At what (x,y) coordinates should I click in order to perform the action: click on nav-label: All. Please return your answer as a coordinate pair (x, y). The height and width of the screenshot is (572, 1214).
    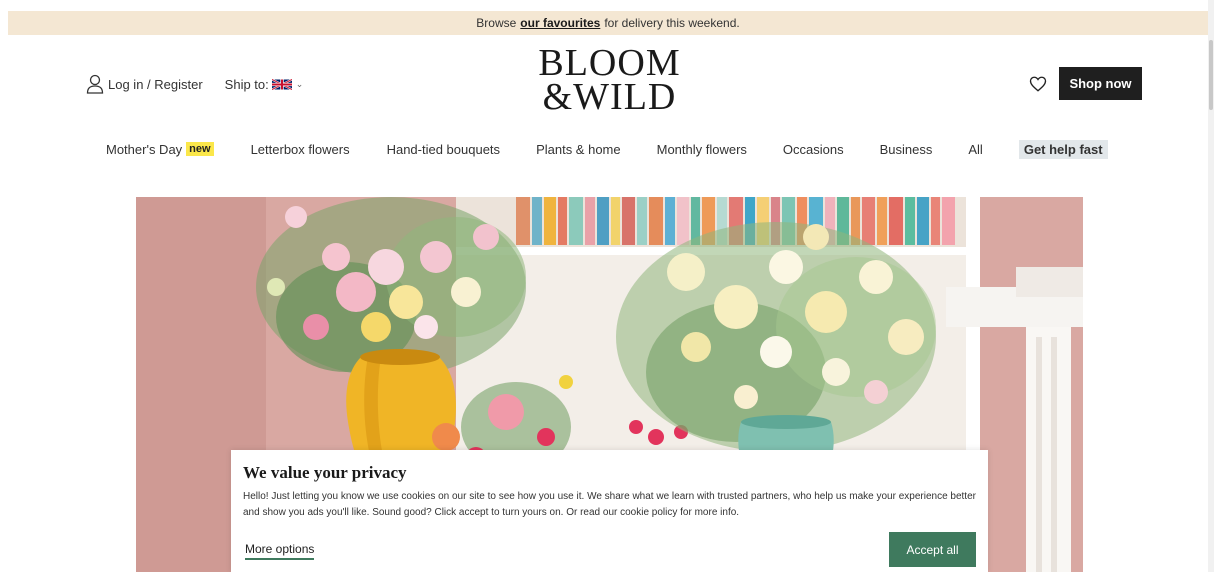
    Looking at the image, I should click on (975, 149).